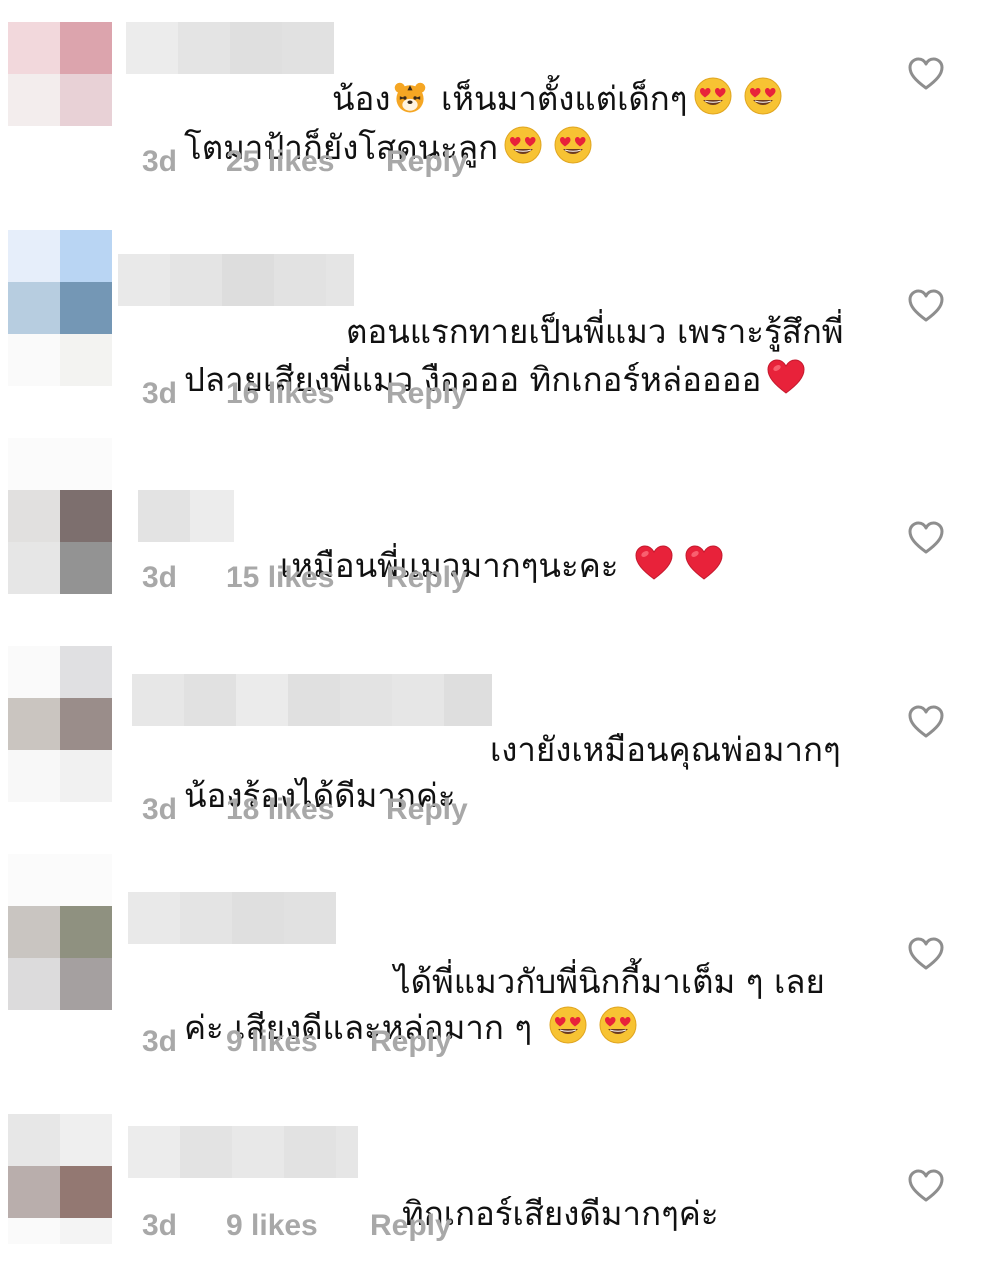  I want to click on comment-likes: 25 likes, so click(306, 162).